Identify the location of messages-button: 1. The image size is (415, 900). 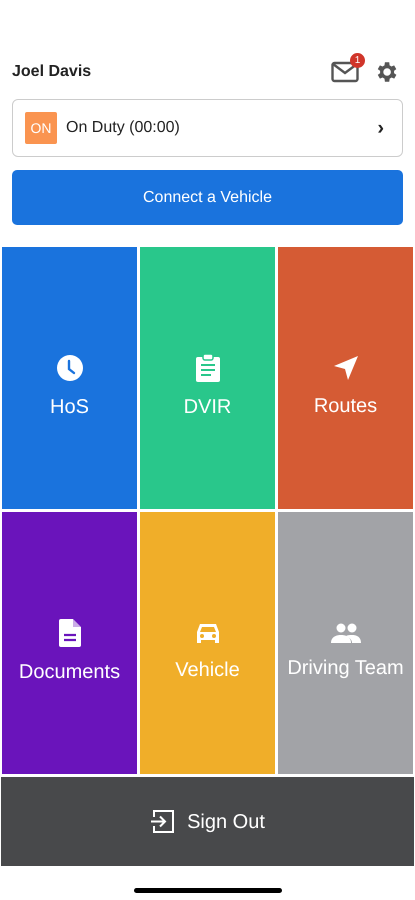
(349, 68).